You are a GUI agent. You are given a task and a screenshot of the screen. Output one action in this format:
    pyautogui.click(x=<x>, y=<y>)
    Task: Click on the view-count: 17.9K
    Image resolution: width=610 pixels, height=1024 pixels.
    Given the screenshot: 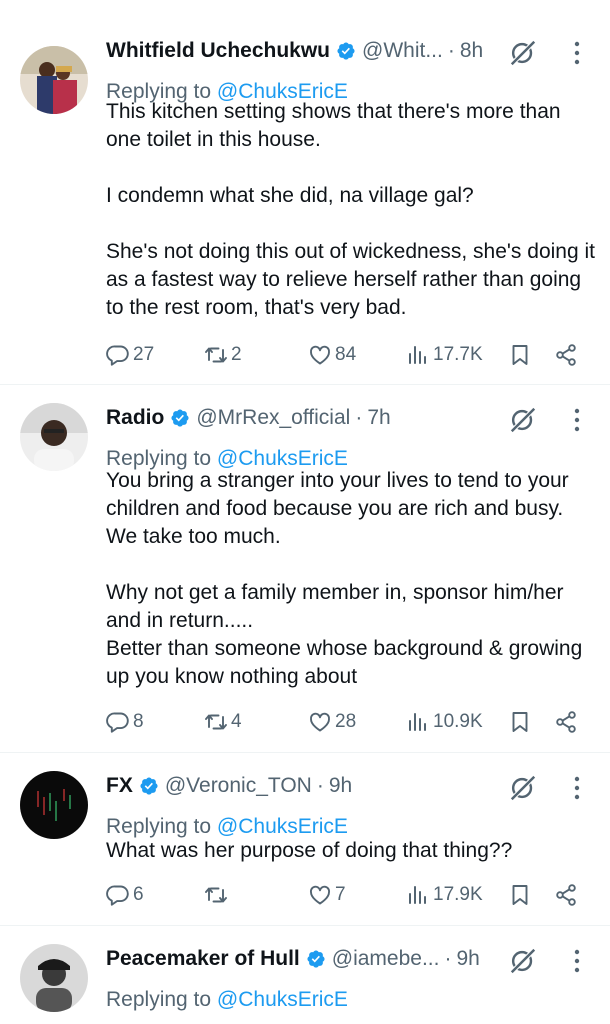 What is the action you would take?
    pyautogui.click(x=458, y=894)
    